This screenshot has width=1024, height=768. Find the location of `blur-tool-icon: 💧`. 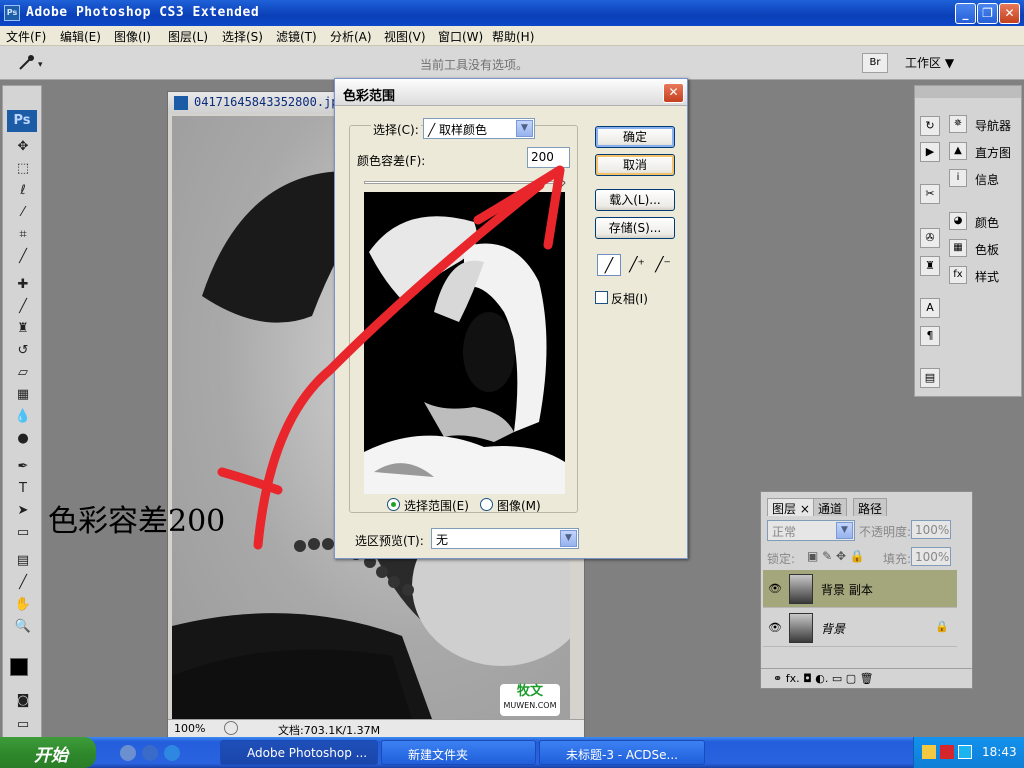

blur-tool-icon: 💧 is located at coordinates (23, 417).